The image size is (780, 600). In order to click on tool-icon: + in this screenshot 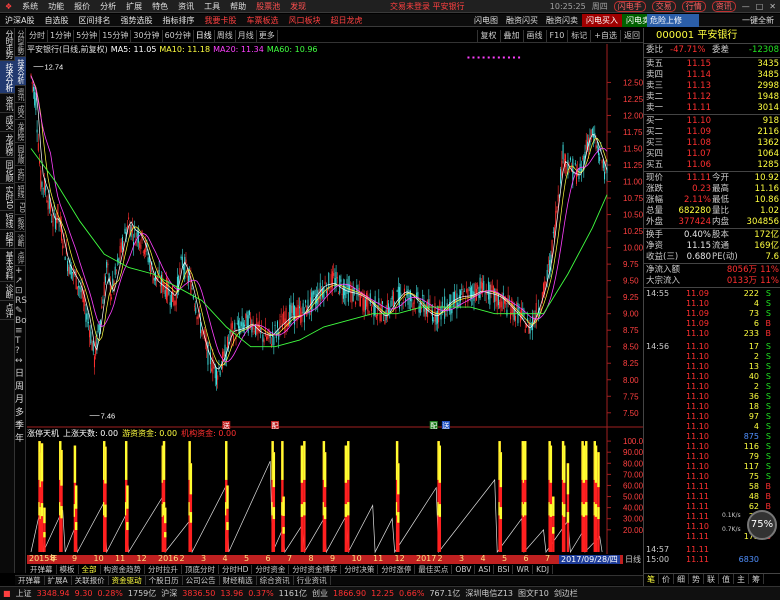, I will do `click(20, 271)`.